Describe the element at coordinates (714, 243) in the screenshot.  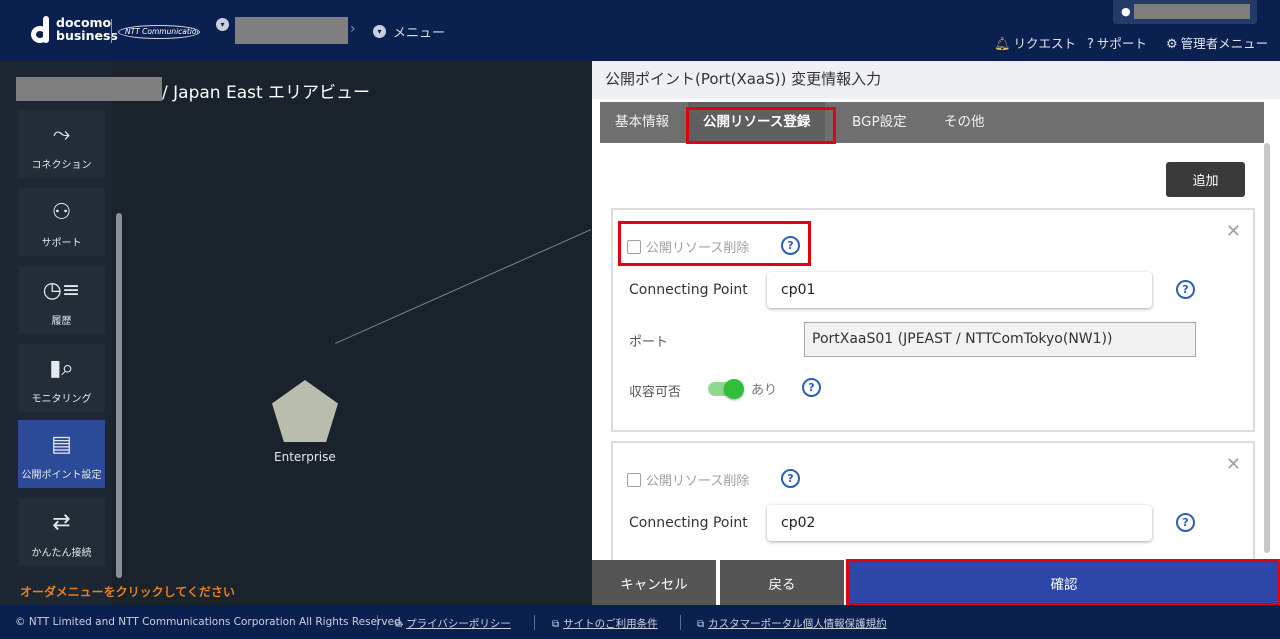
I see `delete-checkbox-highlight` at that location.